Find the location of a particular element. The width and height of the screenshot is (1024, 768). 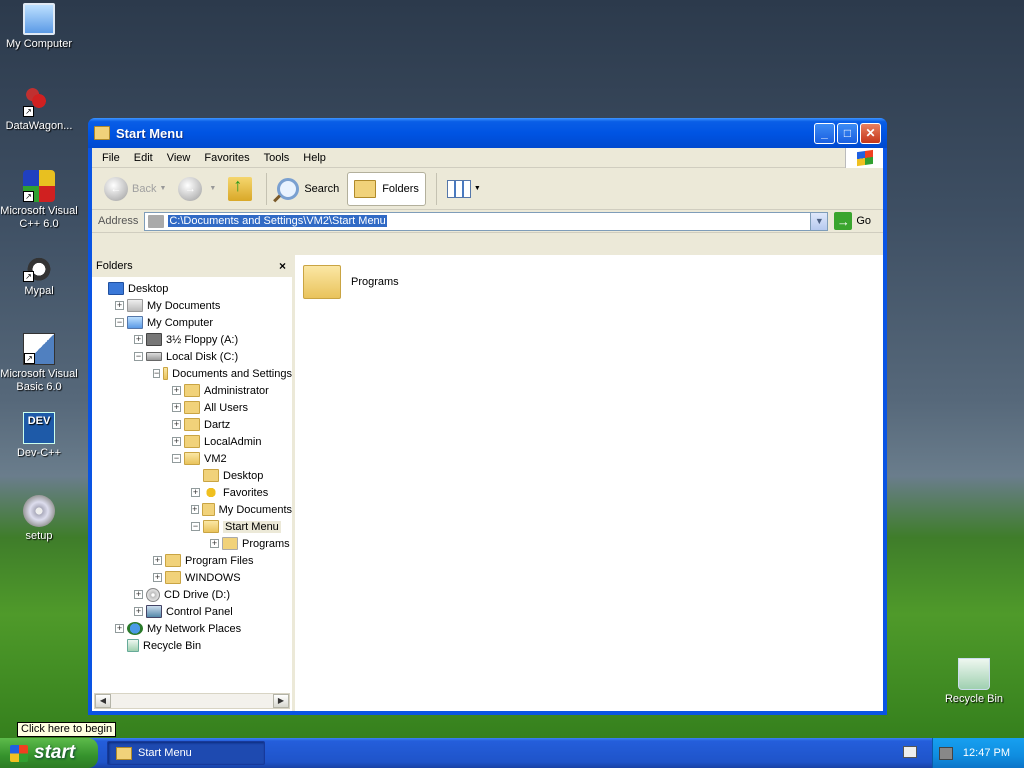

tree-item: + My Network Places is located at coordinates (192, 628).